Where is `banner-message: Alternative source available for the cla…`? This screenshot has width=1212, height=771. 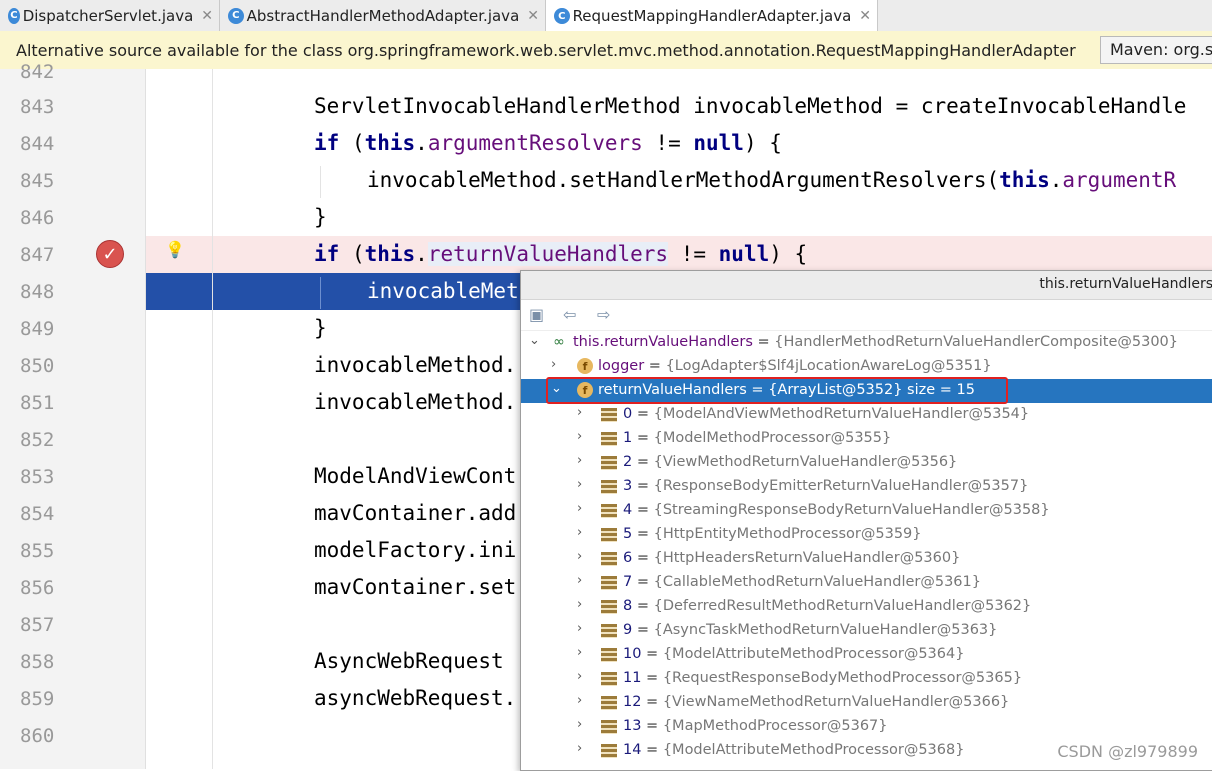 banner-message: Alternative source available for the cla… is located at coordinates (546, 50).